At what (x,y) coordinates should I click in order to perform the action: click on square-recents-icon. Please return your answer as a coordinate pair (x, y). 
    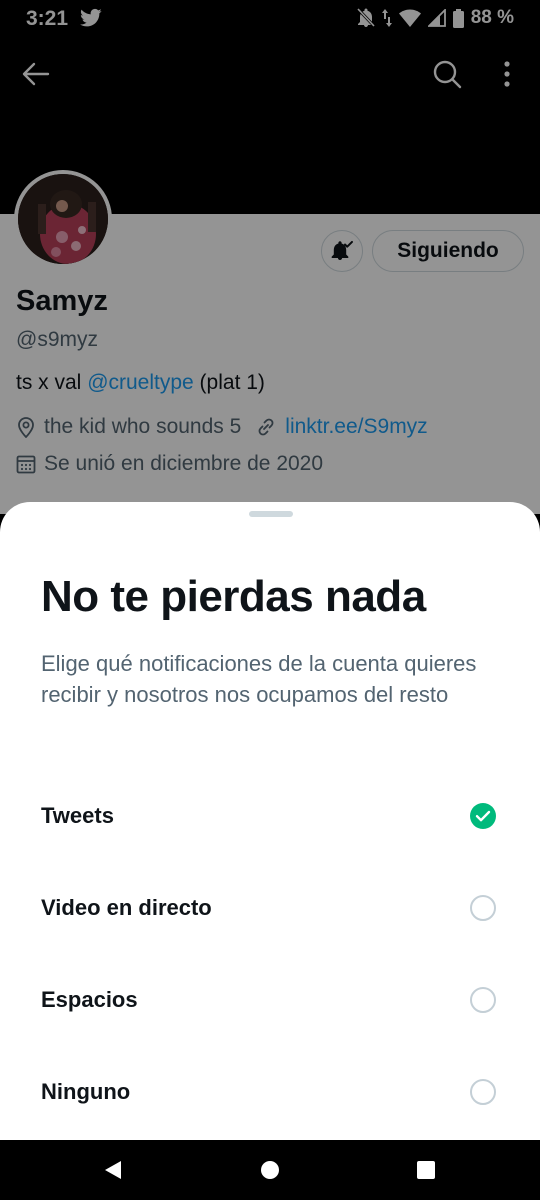
    Looking at the image, I should click on (426, 1170).